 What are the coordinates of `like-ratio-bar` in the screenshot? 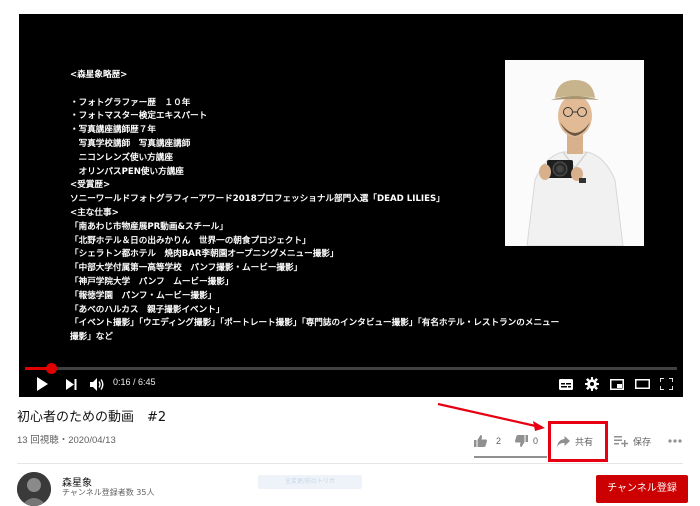 It's located at (510, 457).